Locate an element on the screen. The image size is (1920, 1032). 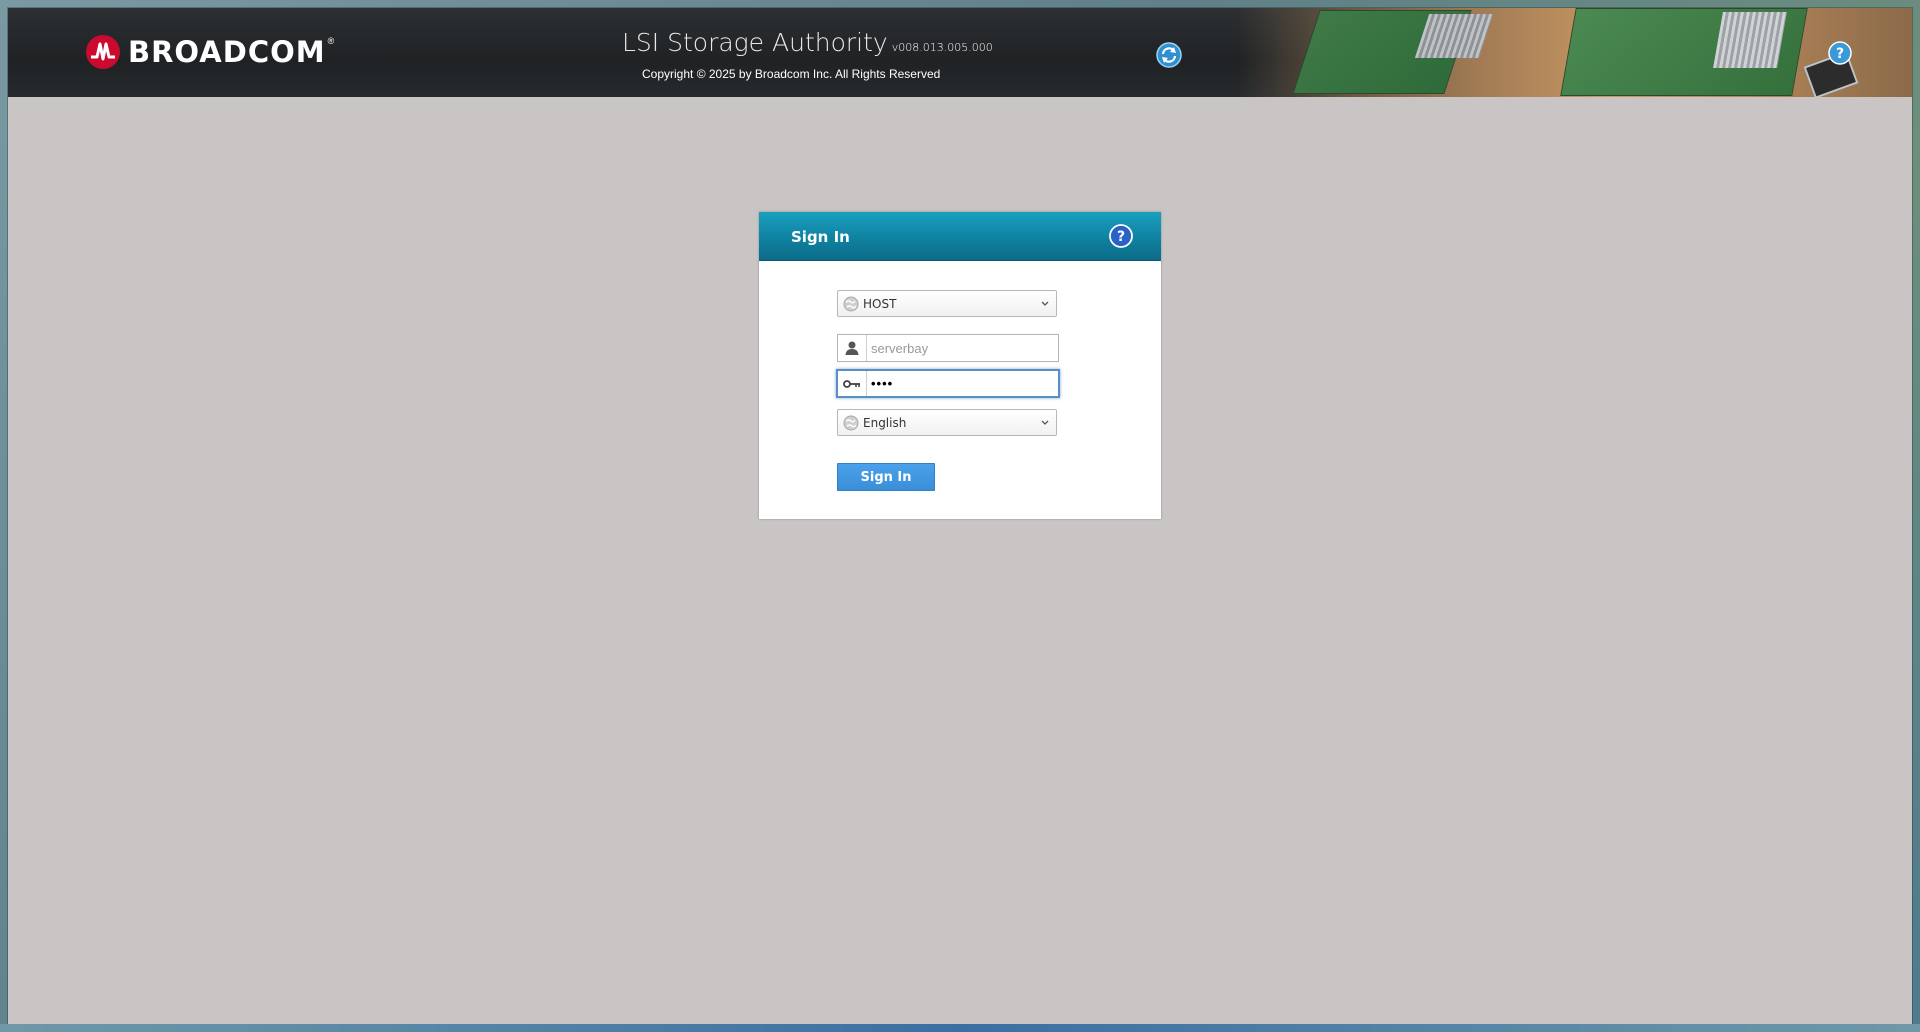
app-version: v008.013.005.000 is located at coordinates (942, 47).